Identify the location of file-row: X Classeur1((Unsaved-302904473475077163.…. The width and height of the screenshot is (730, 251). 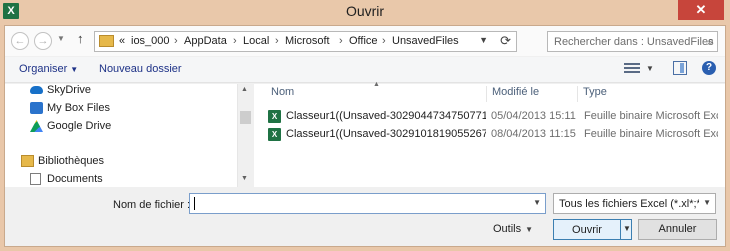
(493, 117).